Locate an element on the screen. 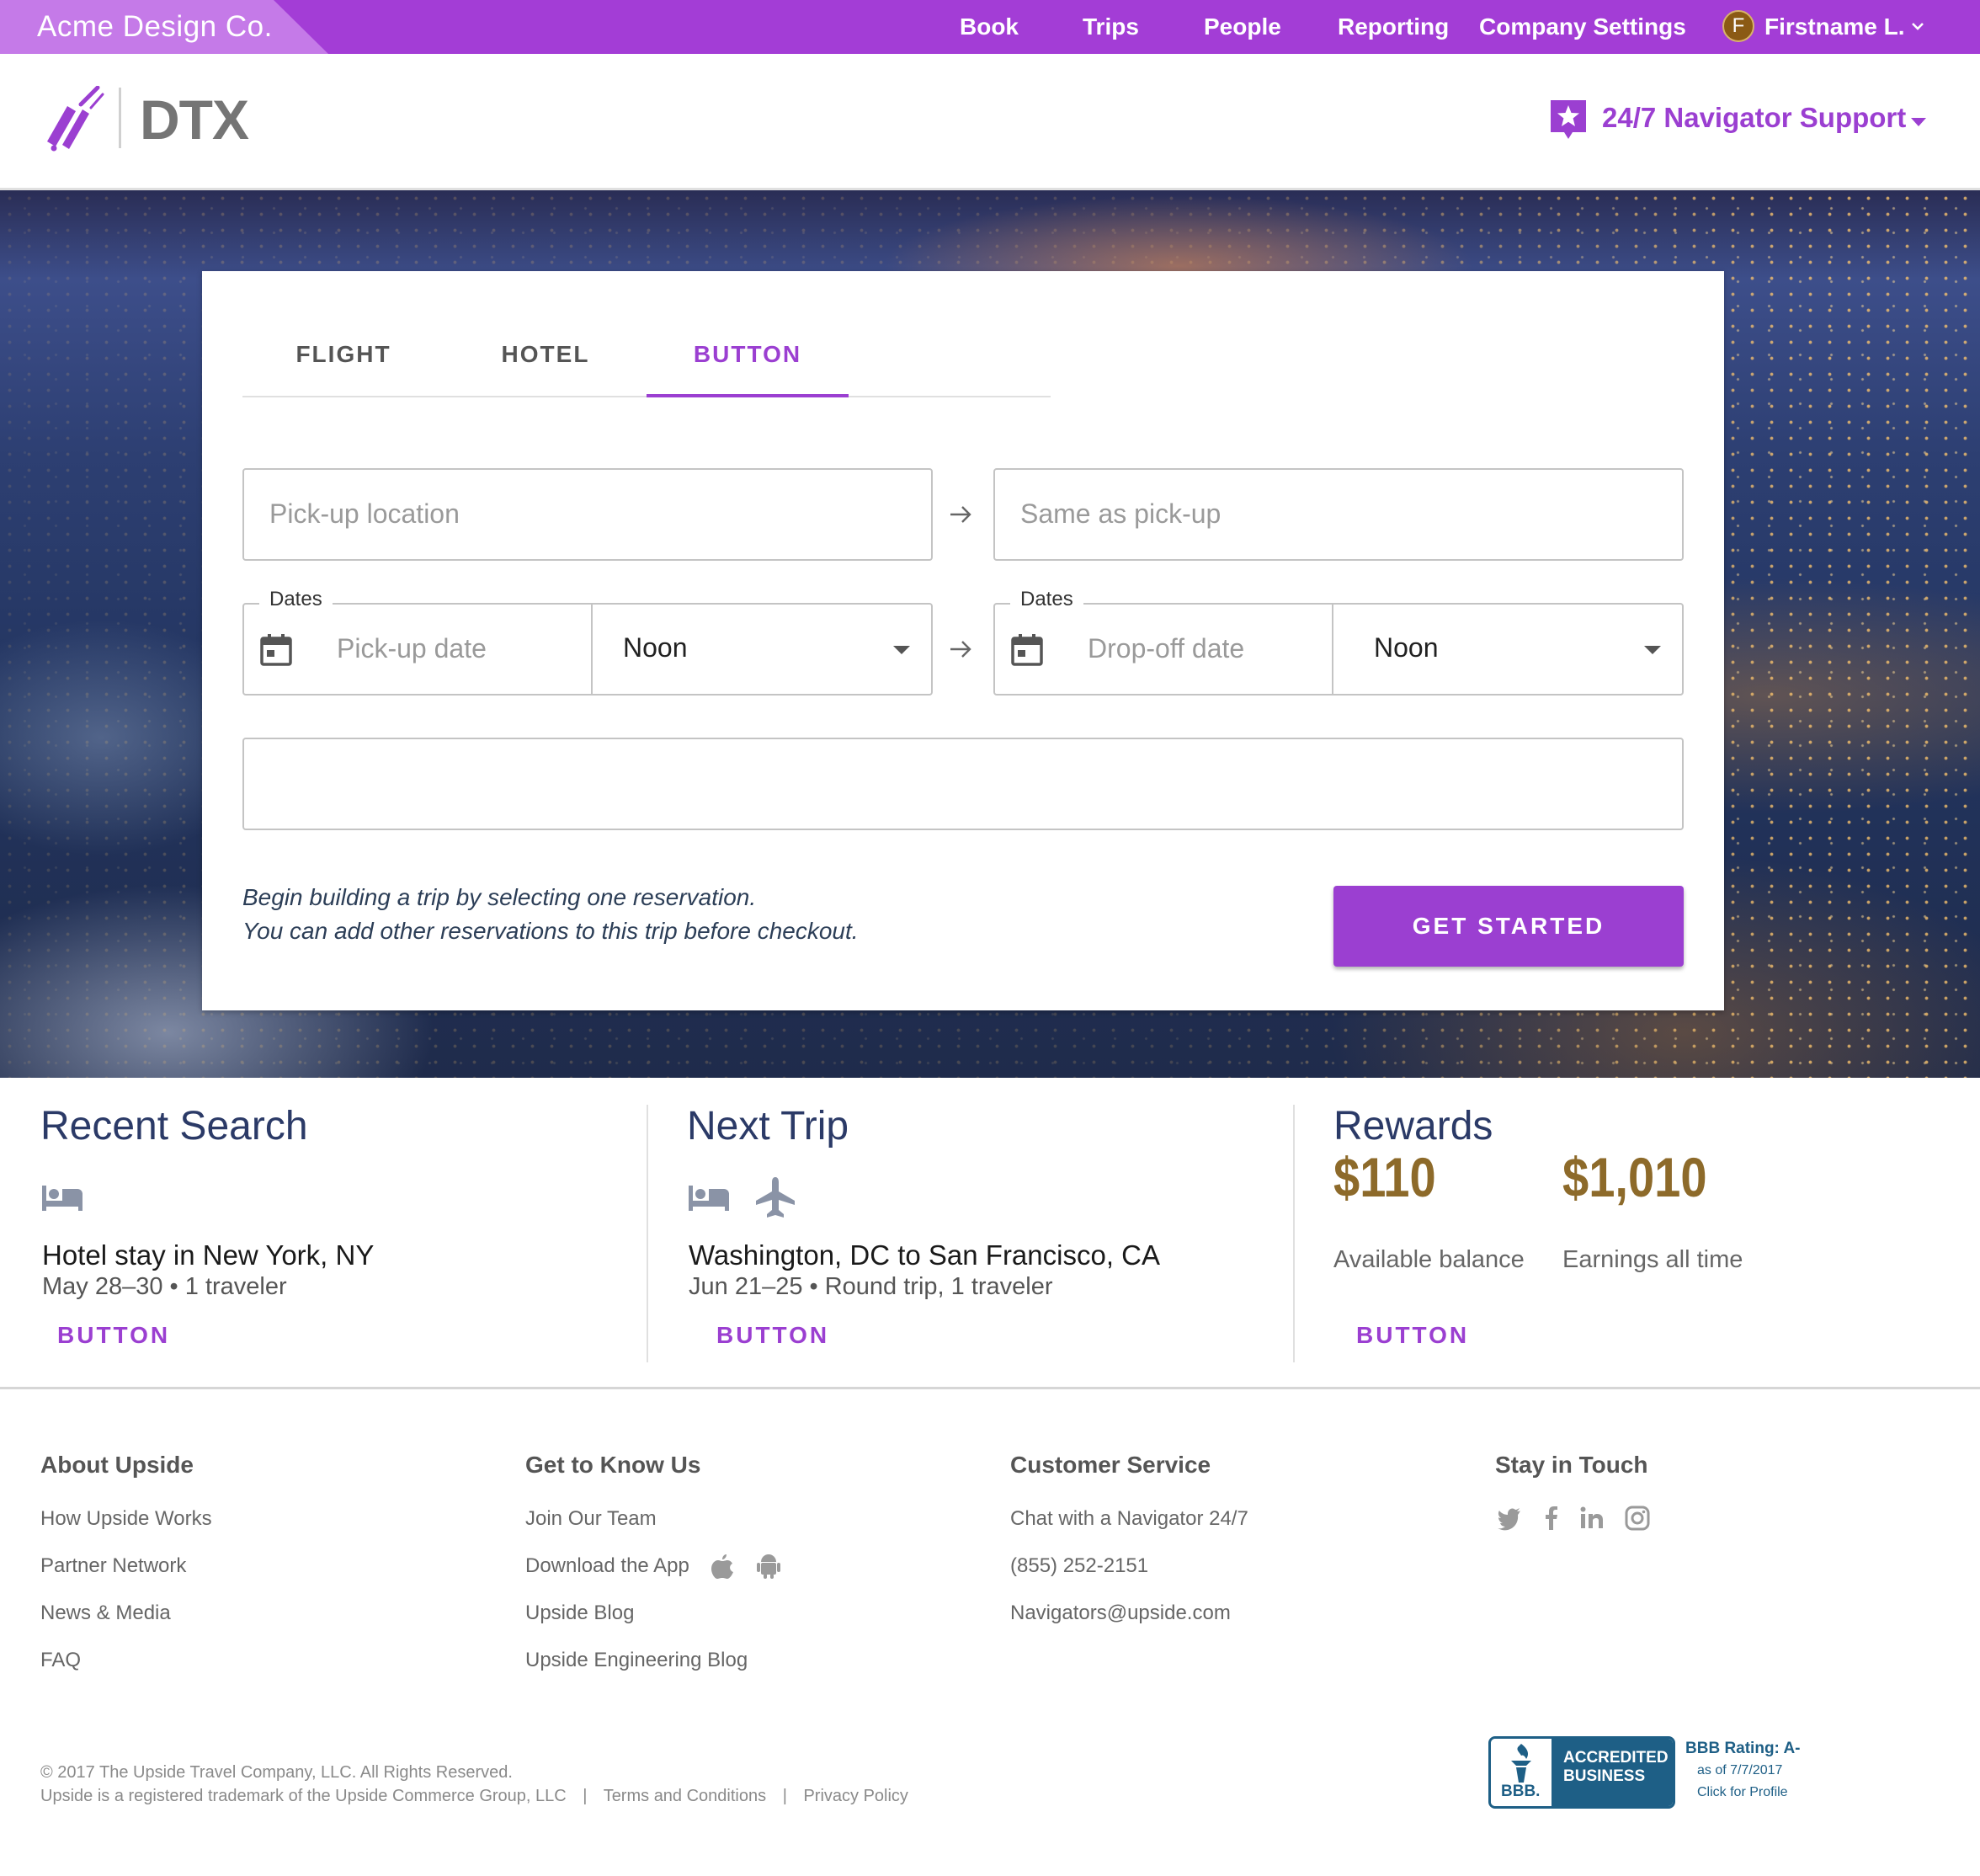 This screenshot has height=1876, width=1980. company-switcher: Acme Design Co. is located at coordinates (164, 27).